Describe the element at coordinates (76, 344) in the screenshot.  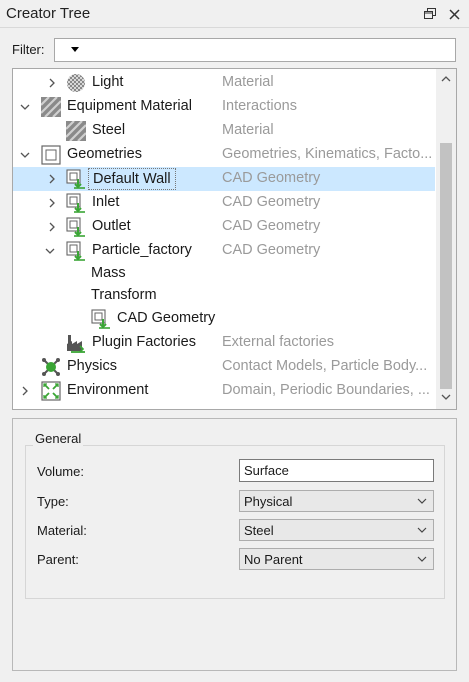
I see `factory-icon` at that location.